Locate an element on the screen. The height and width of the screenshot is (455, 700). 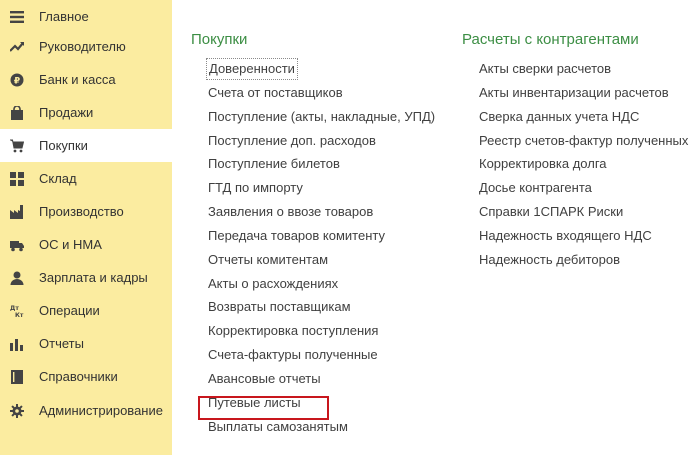
link-input-vat-reliability: Надежность входящего НДС is located at coordinates (565, 236).